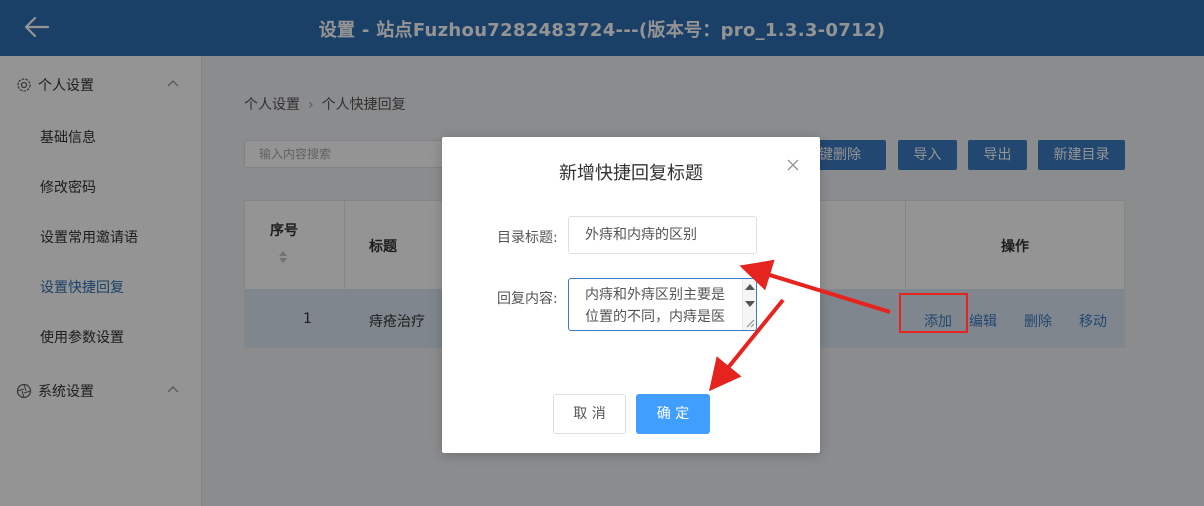 The image size is (1204, 506). Describe the element at coordinates (589, 414) in the screenshot. I see `cancel-button: 取 消` at that location.